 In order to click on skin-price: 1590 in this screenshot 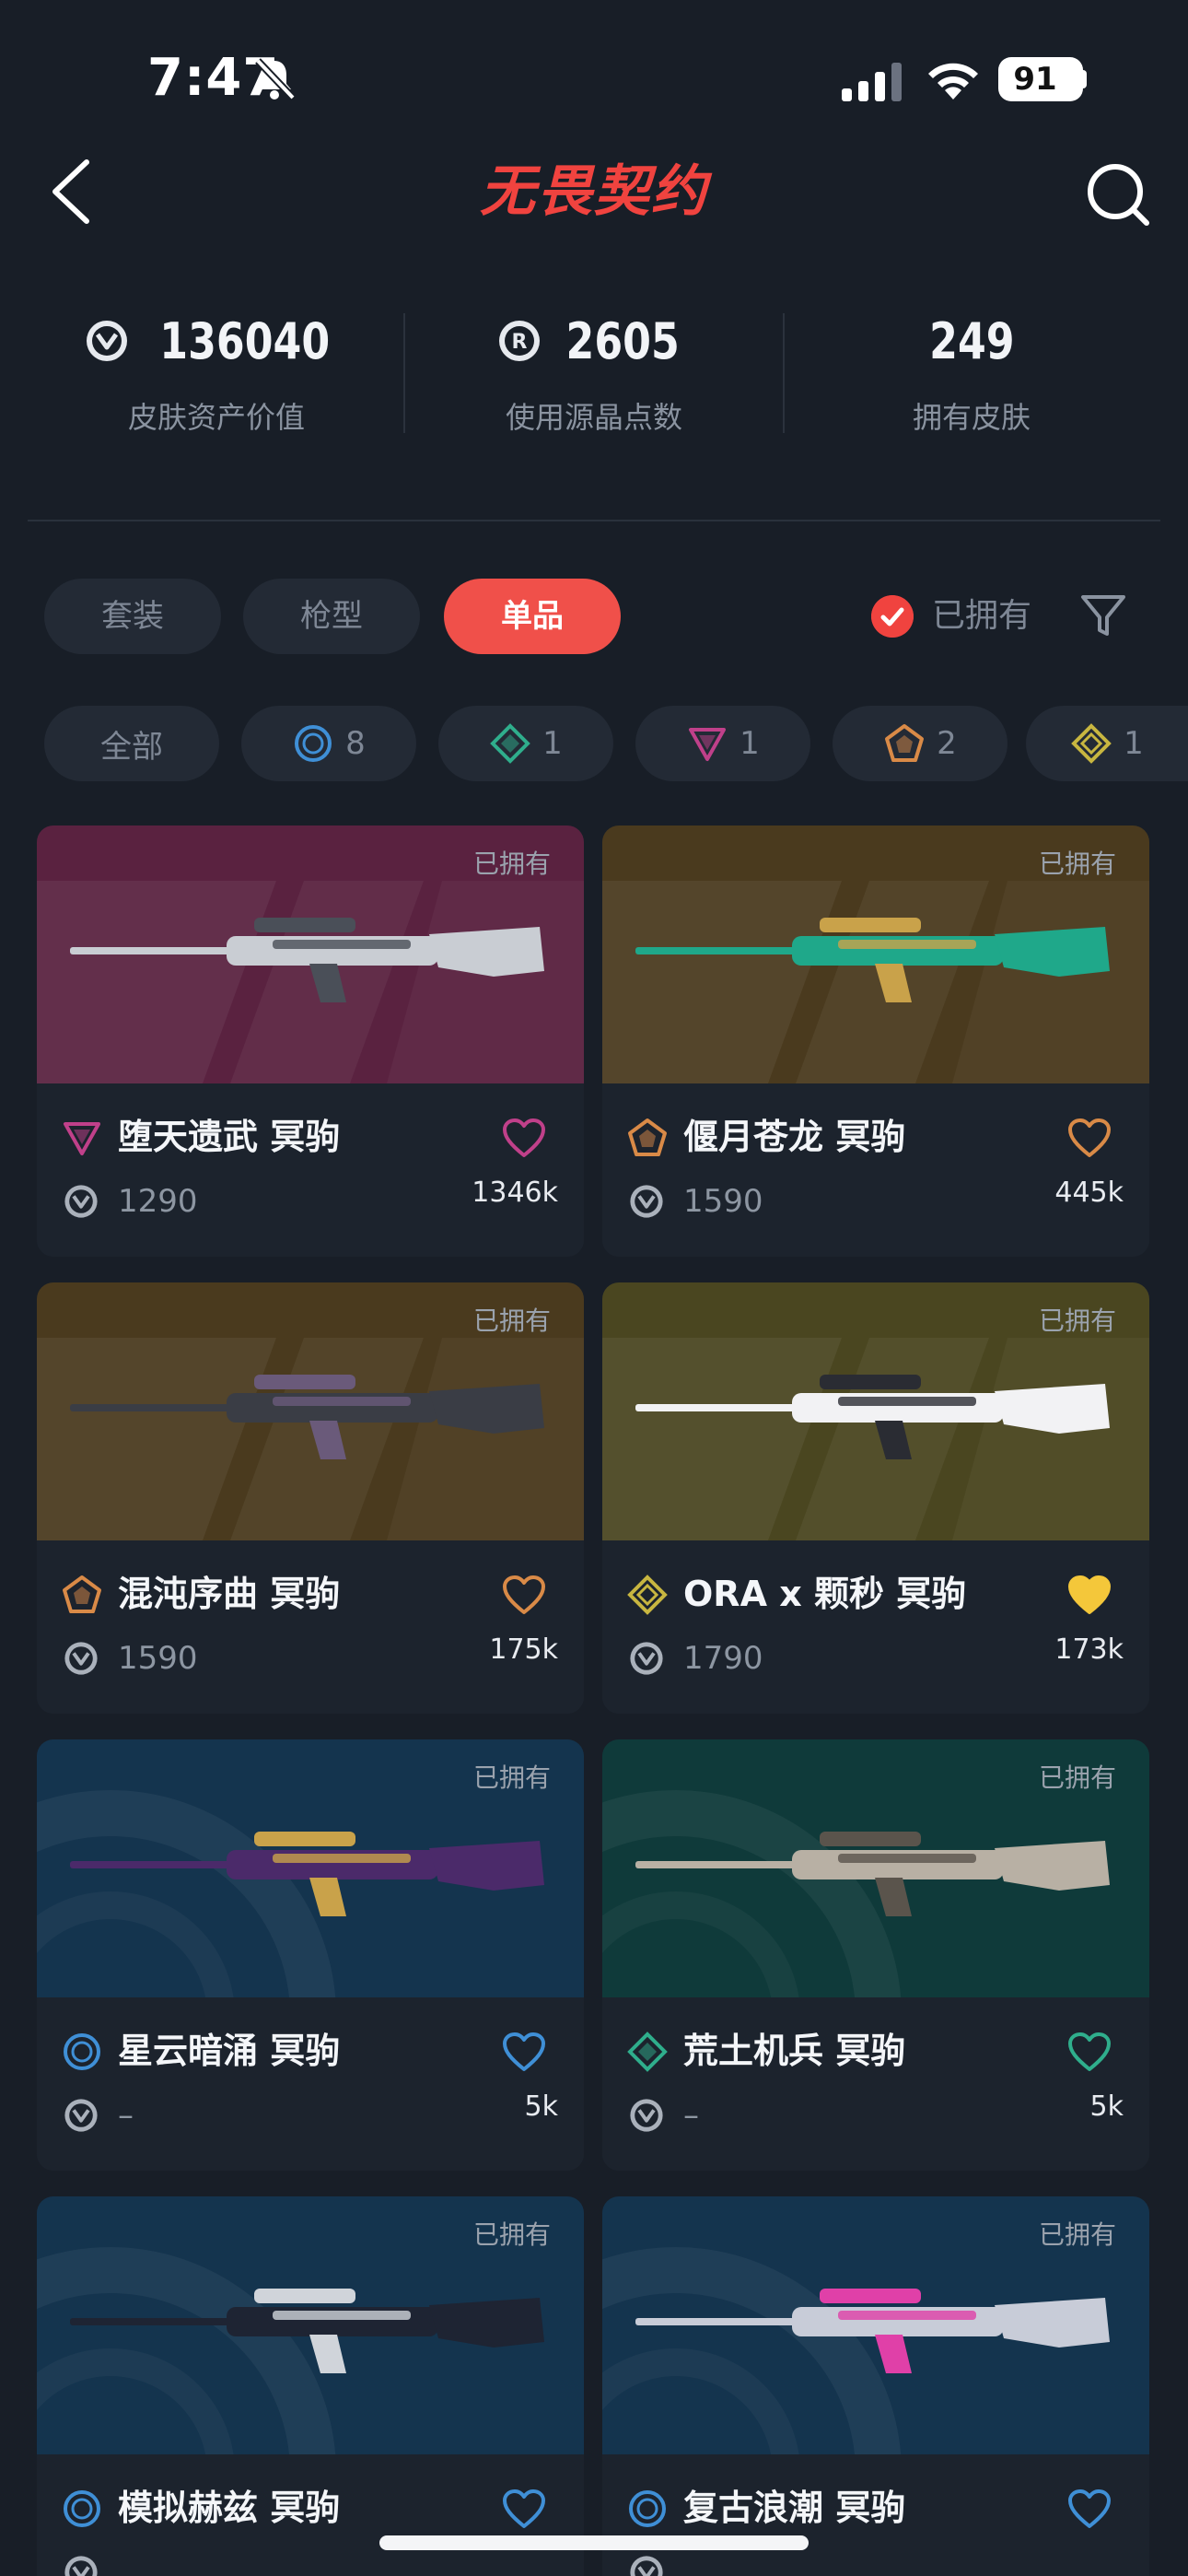, I will do `click(723, 1201)`.